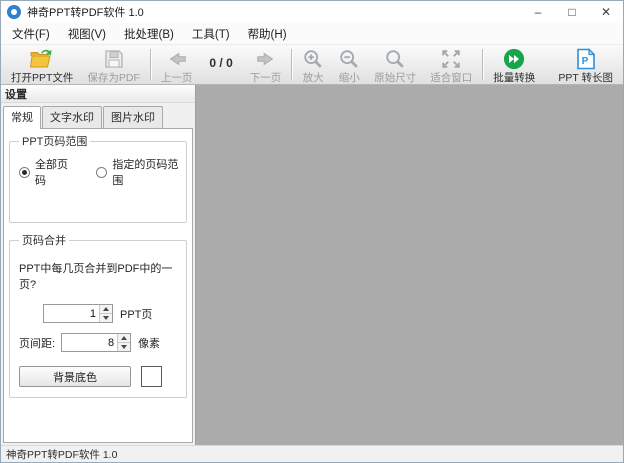 Image resolution: width=624 pixels, height=463 pixels. I want to click on merge-question-label: PPT中每几页合并到PDF中的一页?, so click(96, 277).